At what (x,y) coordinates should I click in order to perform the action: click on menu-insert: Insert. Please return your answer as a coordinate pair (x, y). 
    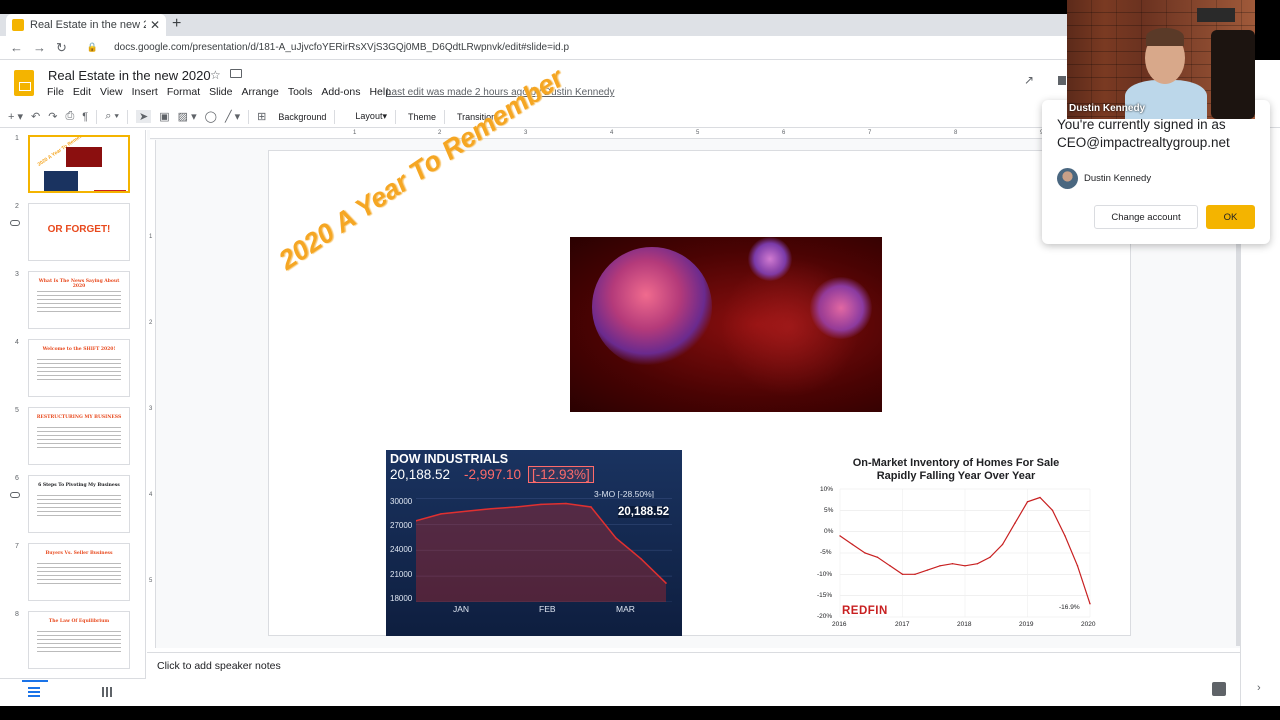
    Looking at the image, I should click on (145, 92).